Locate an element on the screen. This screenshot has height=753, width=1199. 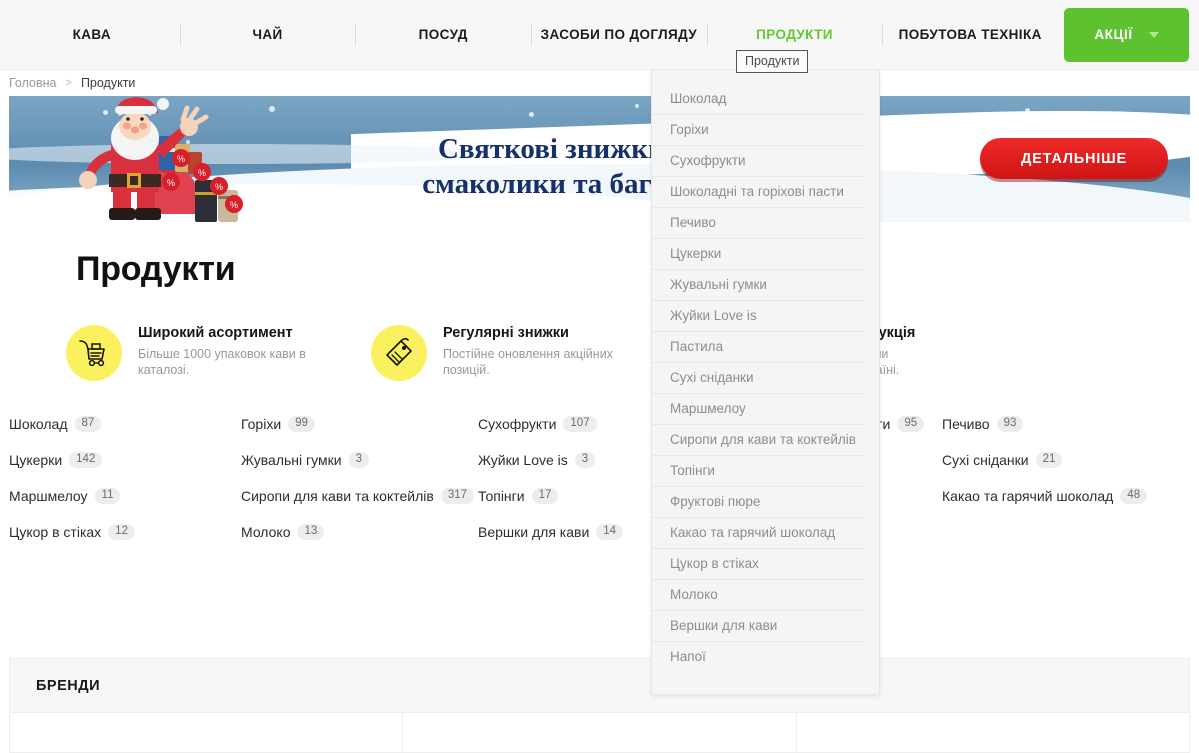
brands-logo-row is located at coordinates (599, 732).